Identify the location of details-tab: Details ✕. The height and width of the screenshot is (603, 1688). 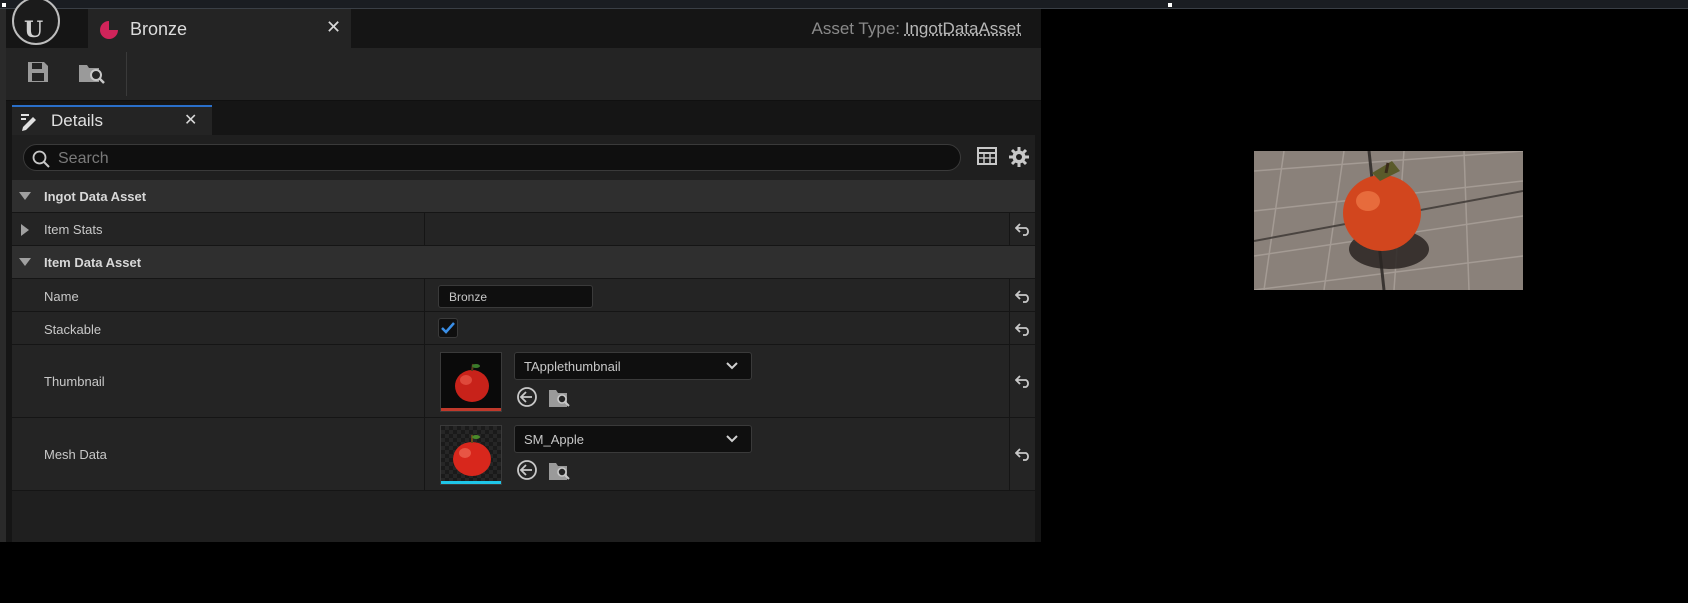
(112, 120).